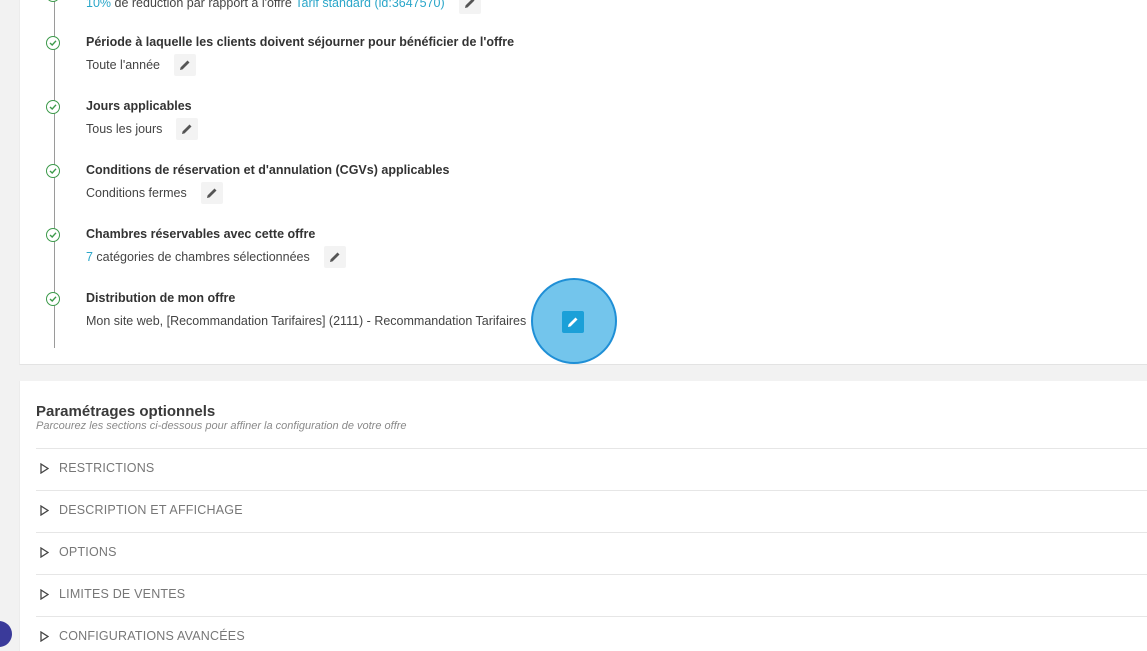 The height and width of the screenshot is (651, 1147). Describe the element at coordinates (201, 234) in the screenshot. I see `step-rooms-title: Chambres réservables avec cette offre` at that location.